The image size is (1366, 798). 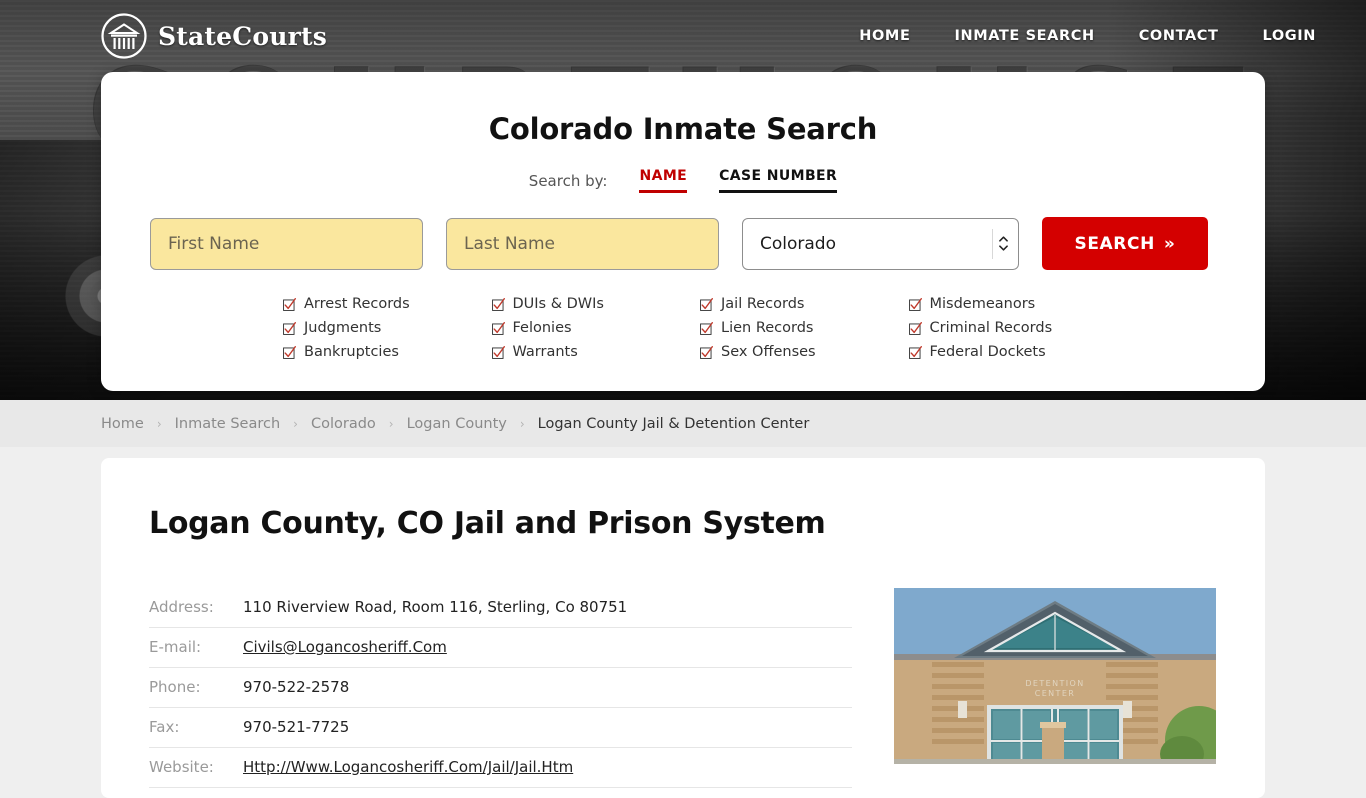 What do you see at coordinates (880, 243) in the screenshot?
I see `state-select: Colorado` at bounding box center [880, 243].